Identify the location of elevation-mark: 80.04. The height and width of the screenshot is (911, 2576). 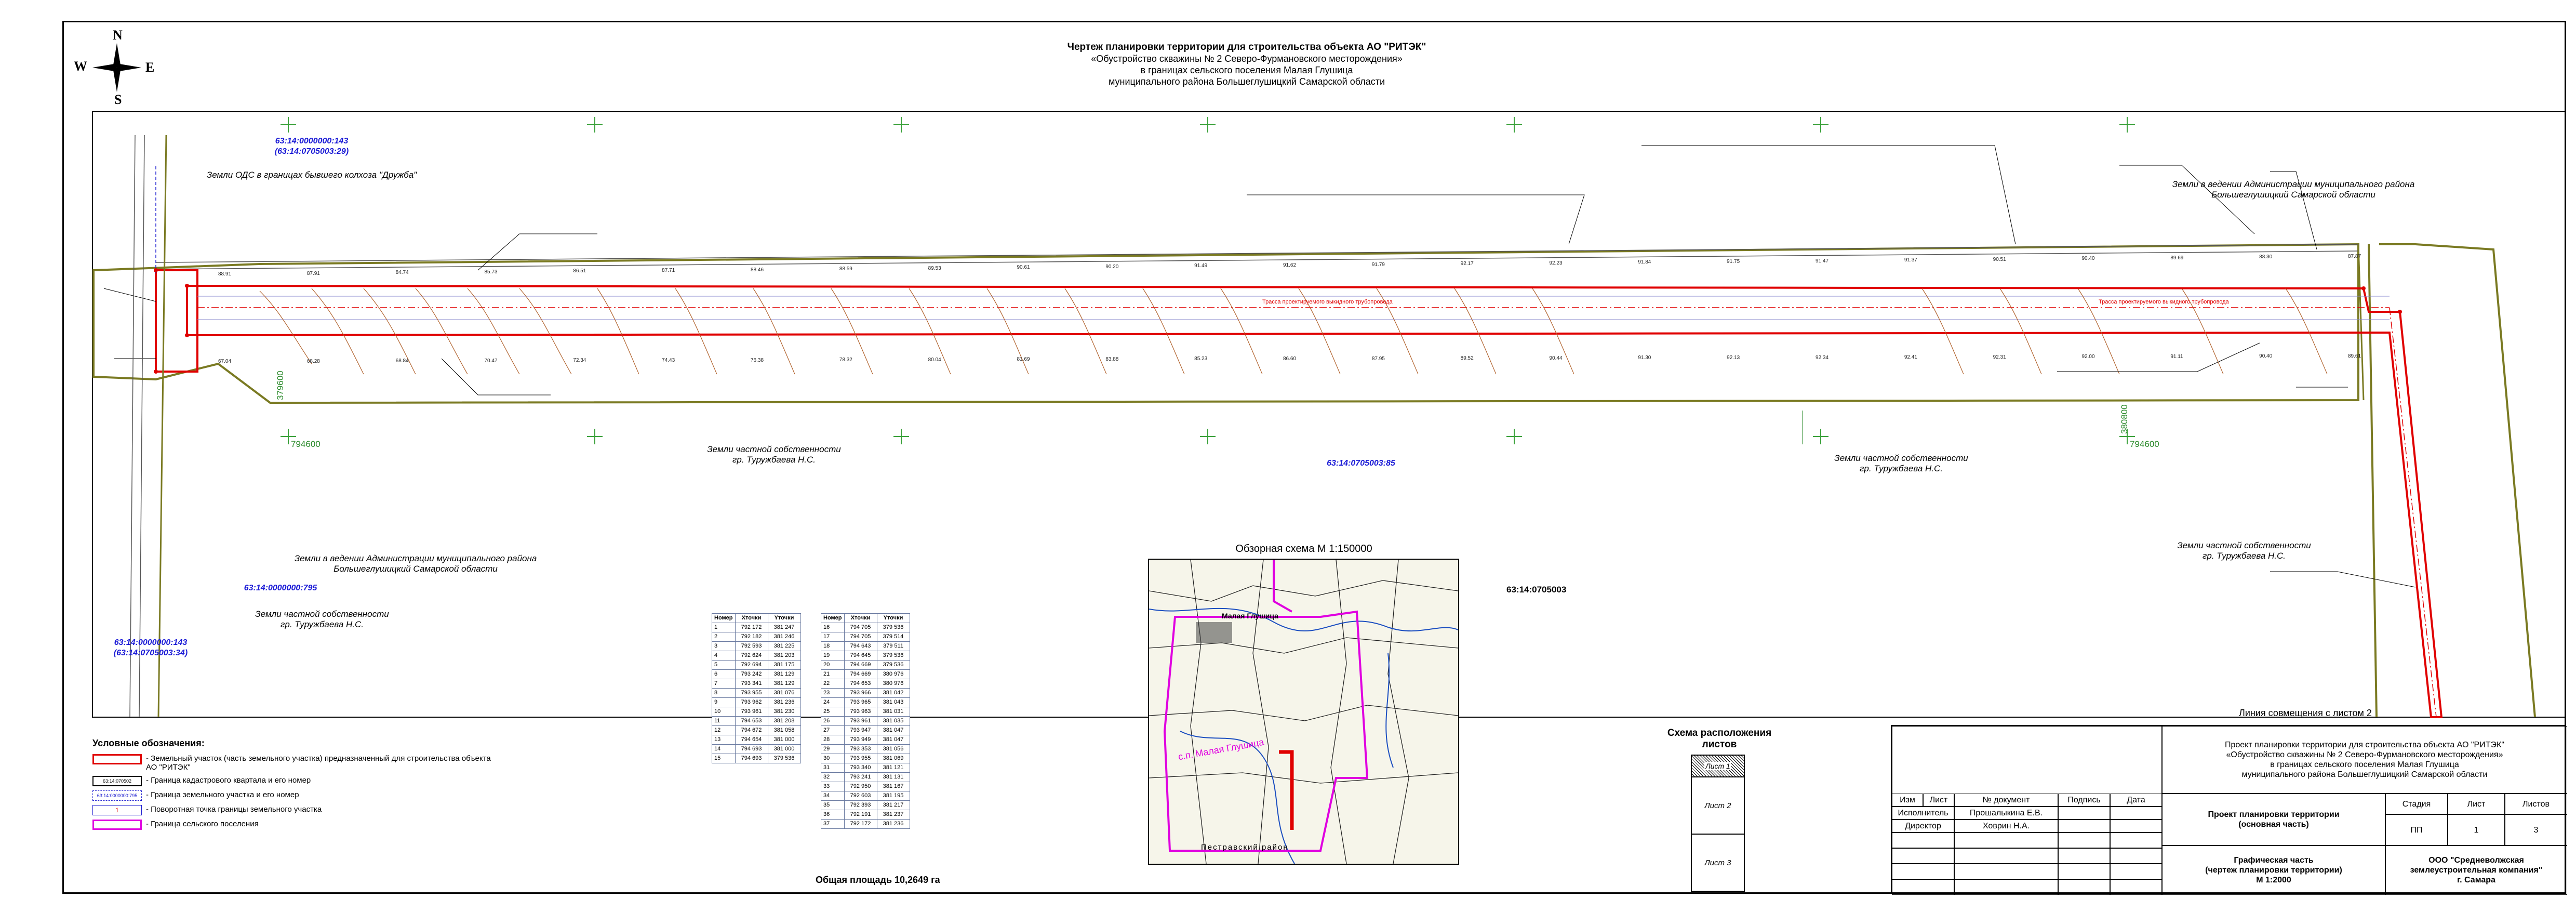
(934, 360).